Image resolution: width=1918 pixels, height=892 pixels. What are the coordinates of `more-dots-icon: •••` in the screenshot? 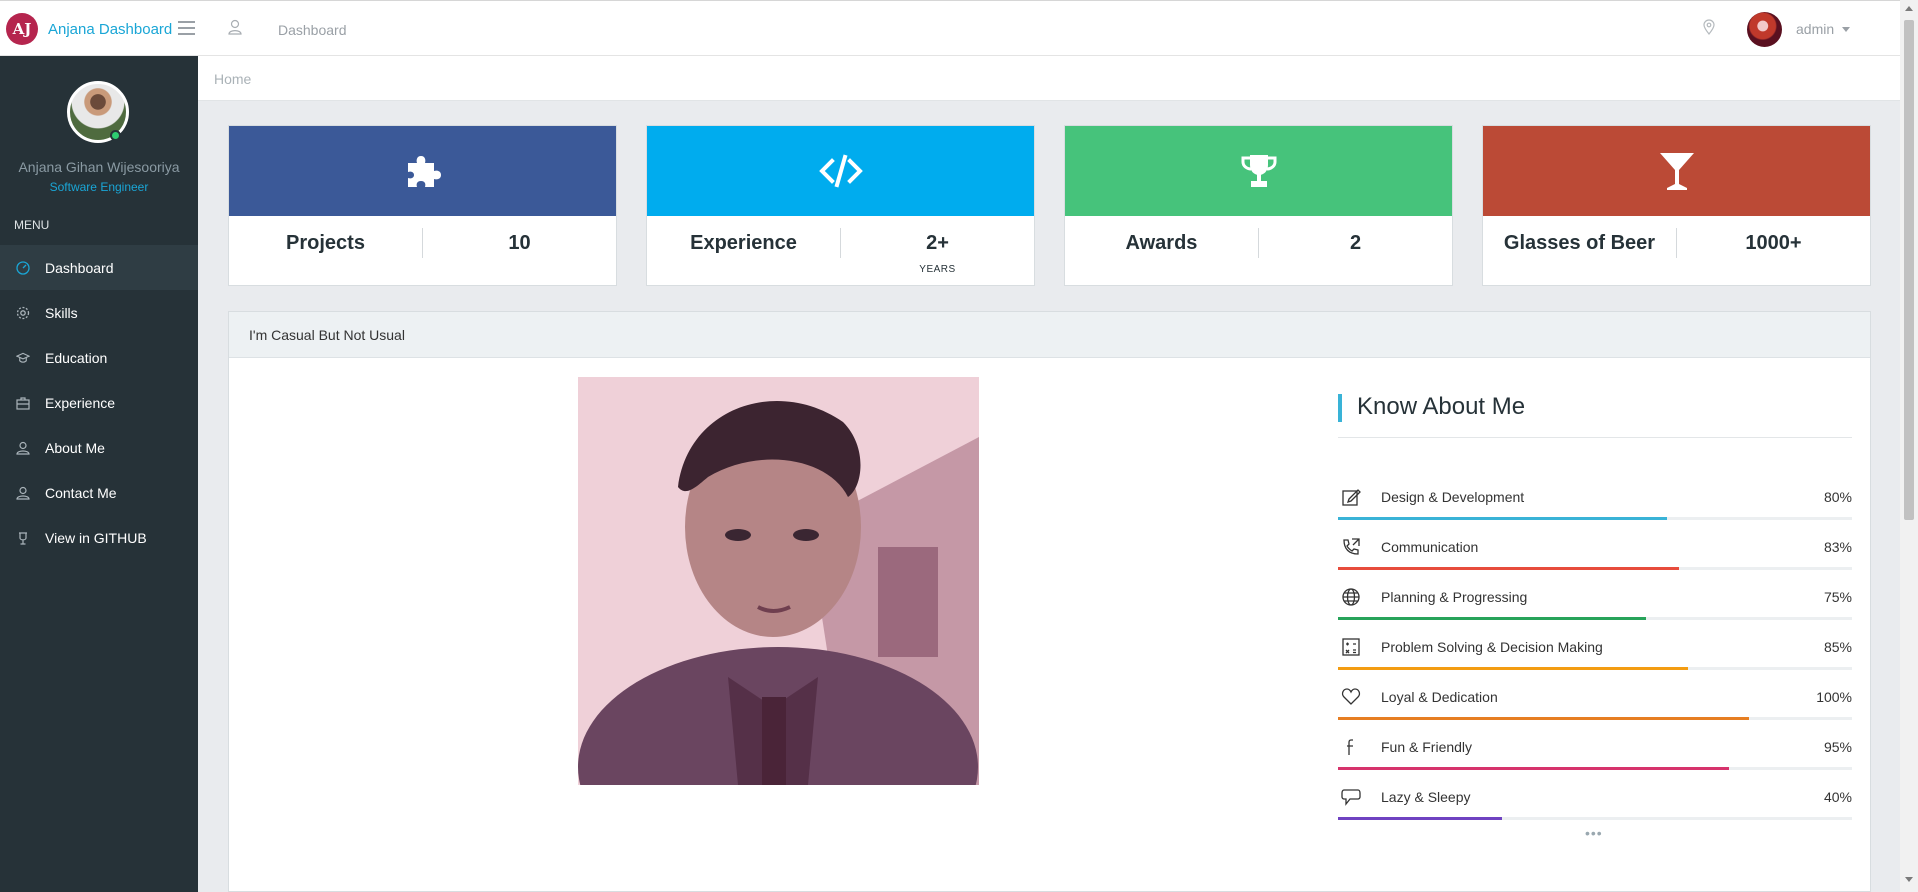 It's located at (1594, 833).